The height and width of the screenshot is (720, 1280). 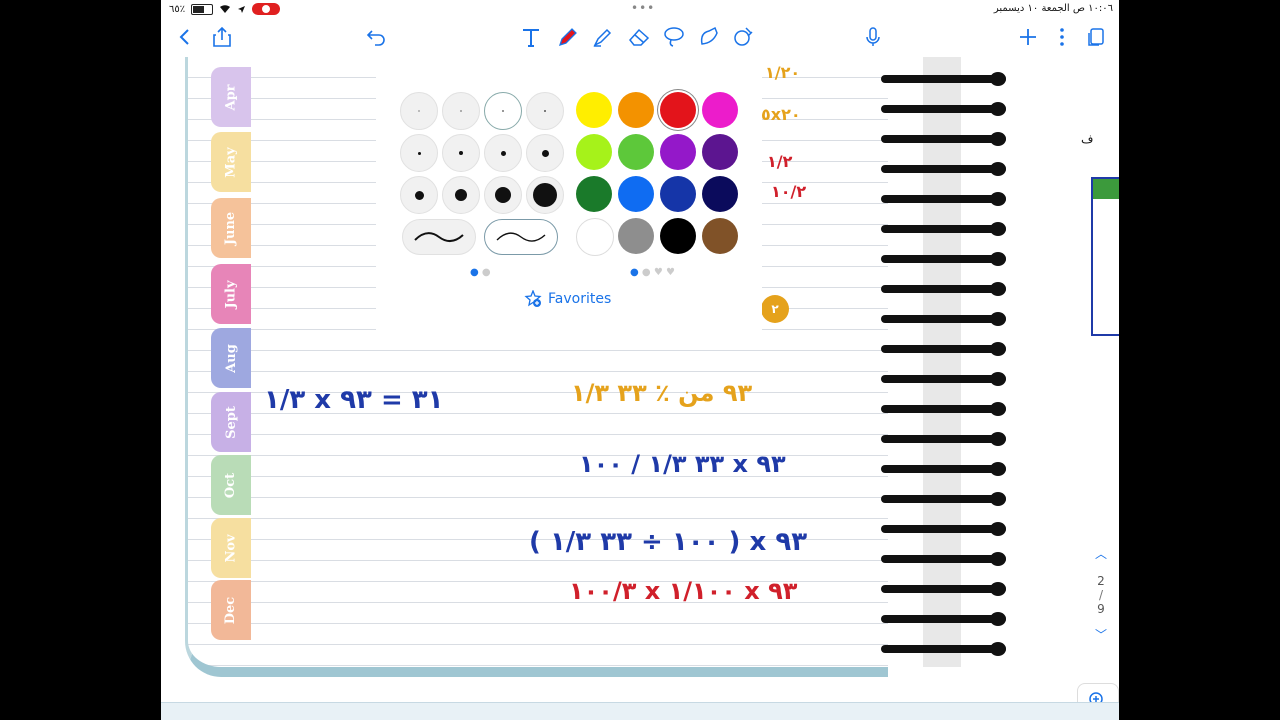 What do you see at coordinates (1105, 256) in the screenshot?
I see `right-table` at bounding box center [1105, 256].